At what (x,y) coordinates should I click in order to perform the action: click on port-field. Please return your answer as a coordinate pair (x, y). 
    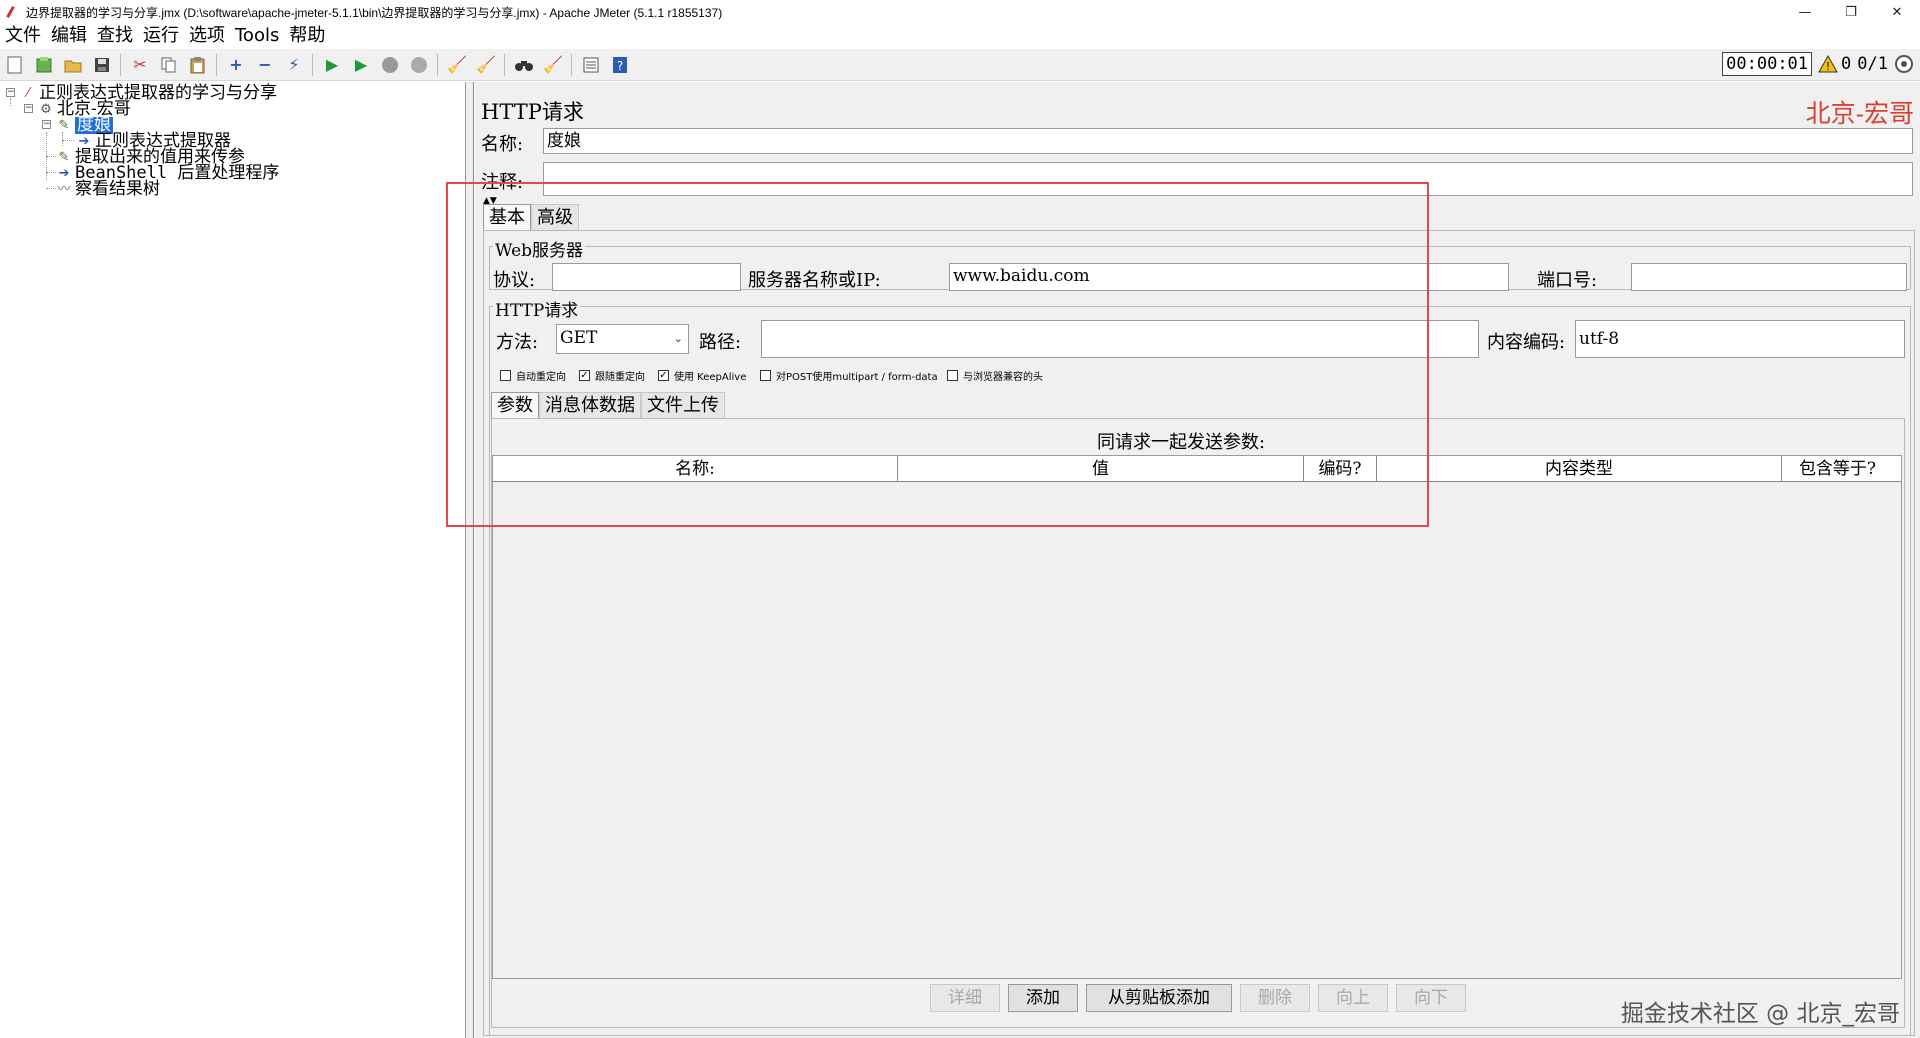
    Looking at the image, I should click on (1769, 277).